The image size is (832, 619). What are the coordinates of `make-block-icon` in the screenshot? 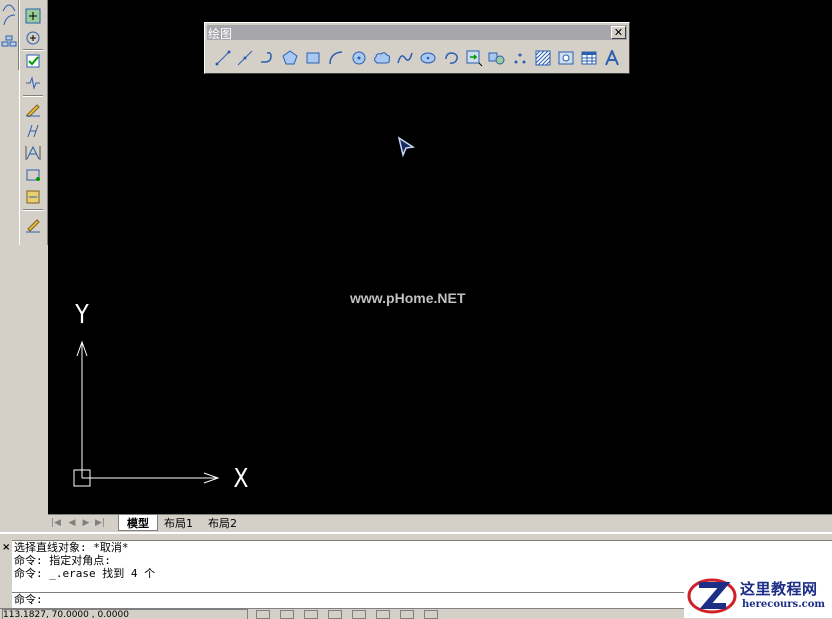 It's located at (497, 58).